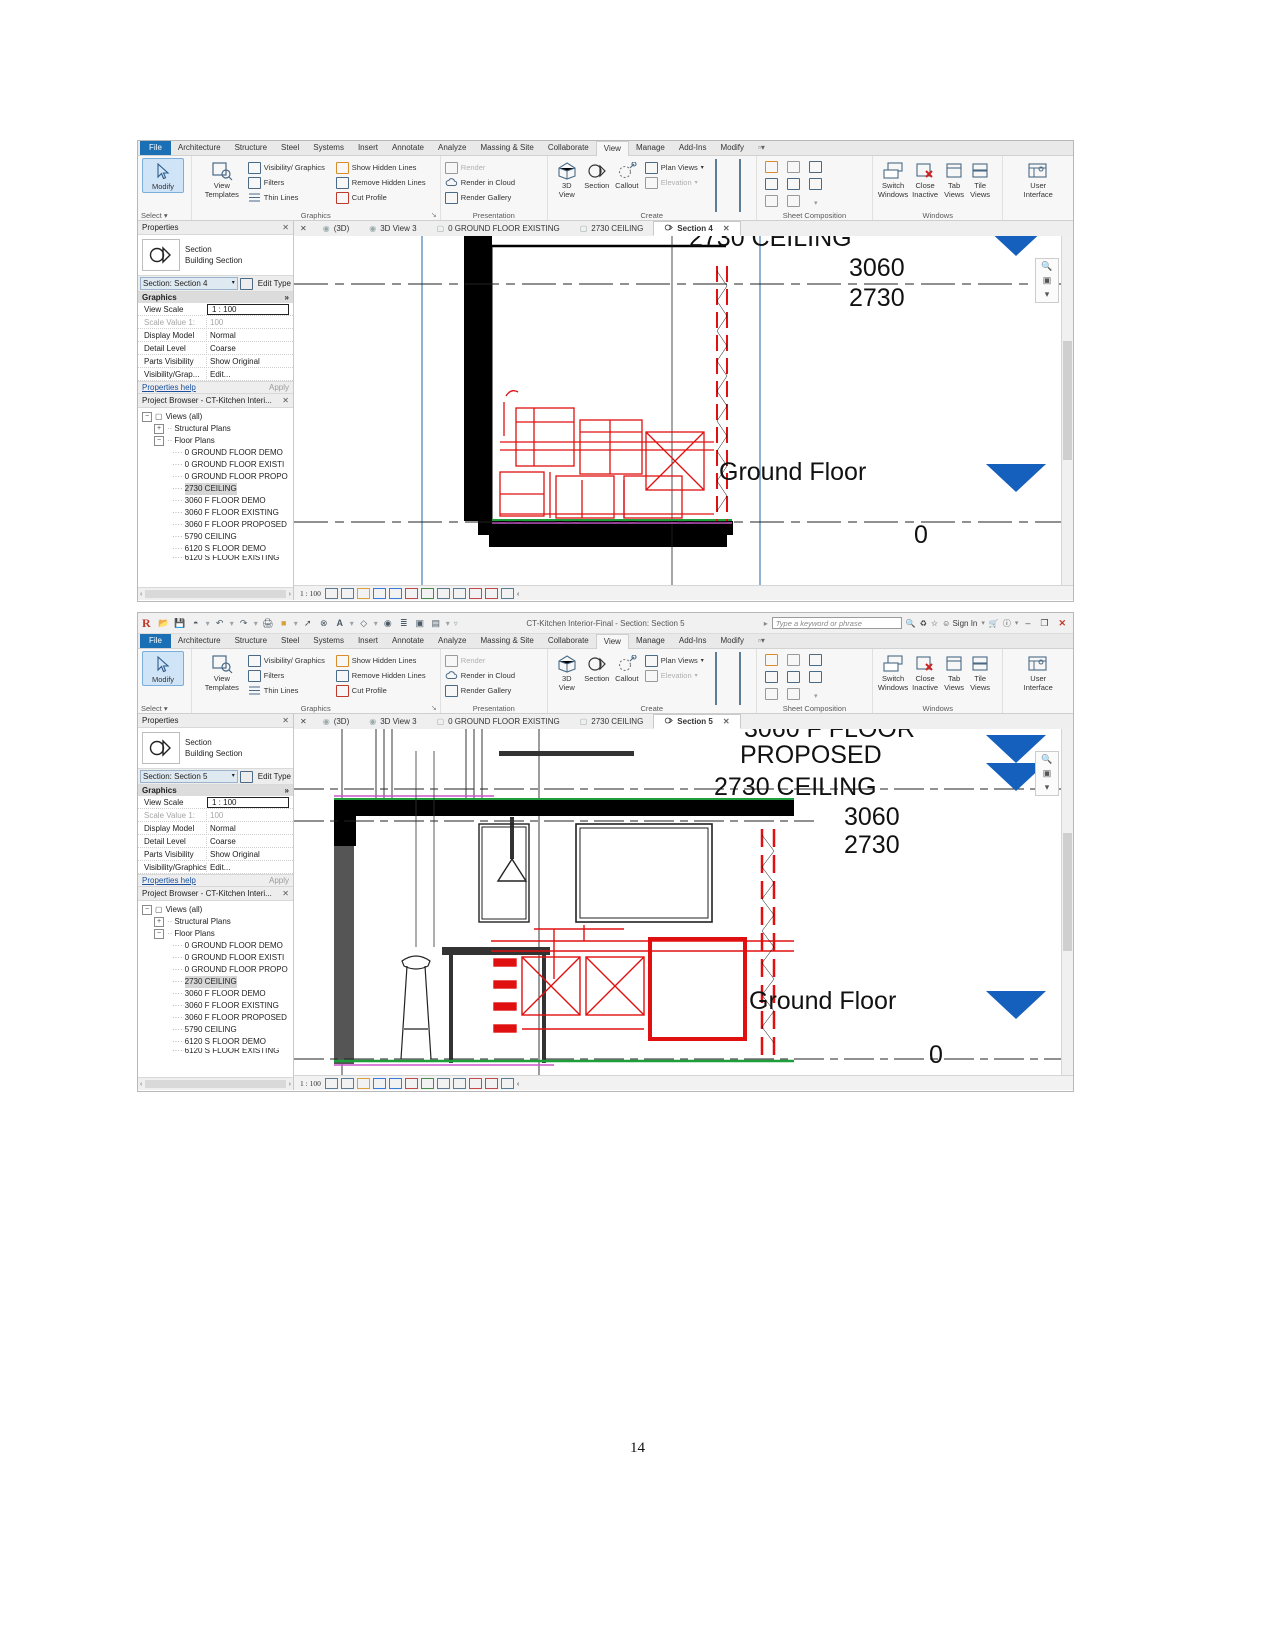 This screenshot has height=1651, width=1275. What do you see at coordinates (1038, 178) in the screenshot?
I see `user-interface-button: User Interface` at bounding box center [1038, 178].